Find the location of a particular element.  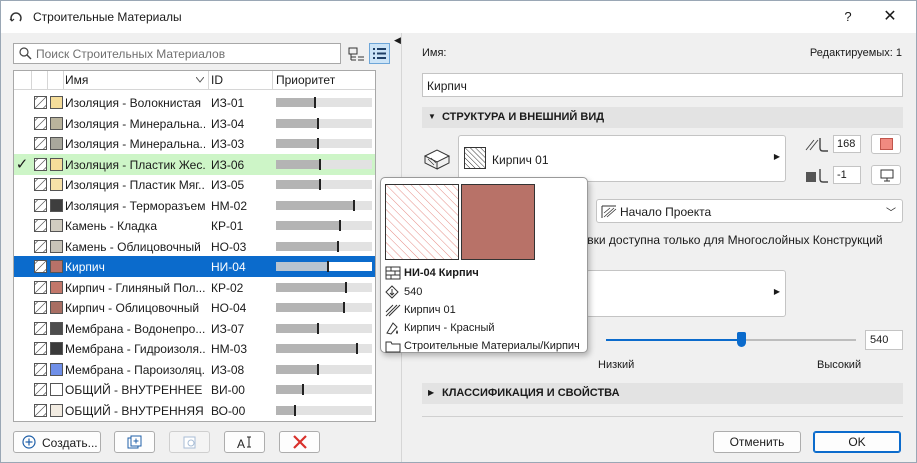

list-view-button is located at coordinates (379, 53).